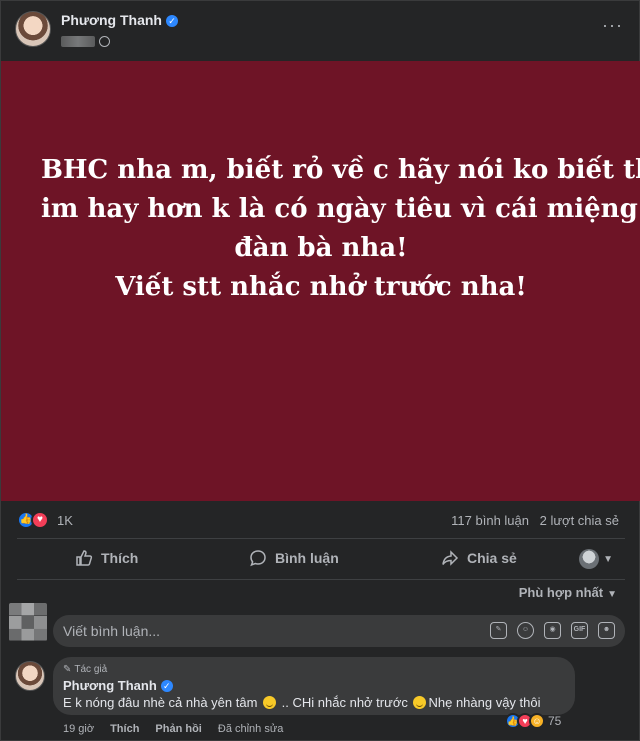 This screenshot has width=640, height=741. Describe the element at coordinates (84, 558) in the screenshot. I see `like-icon` at that location.